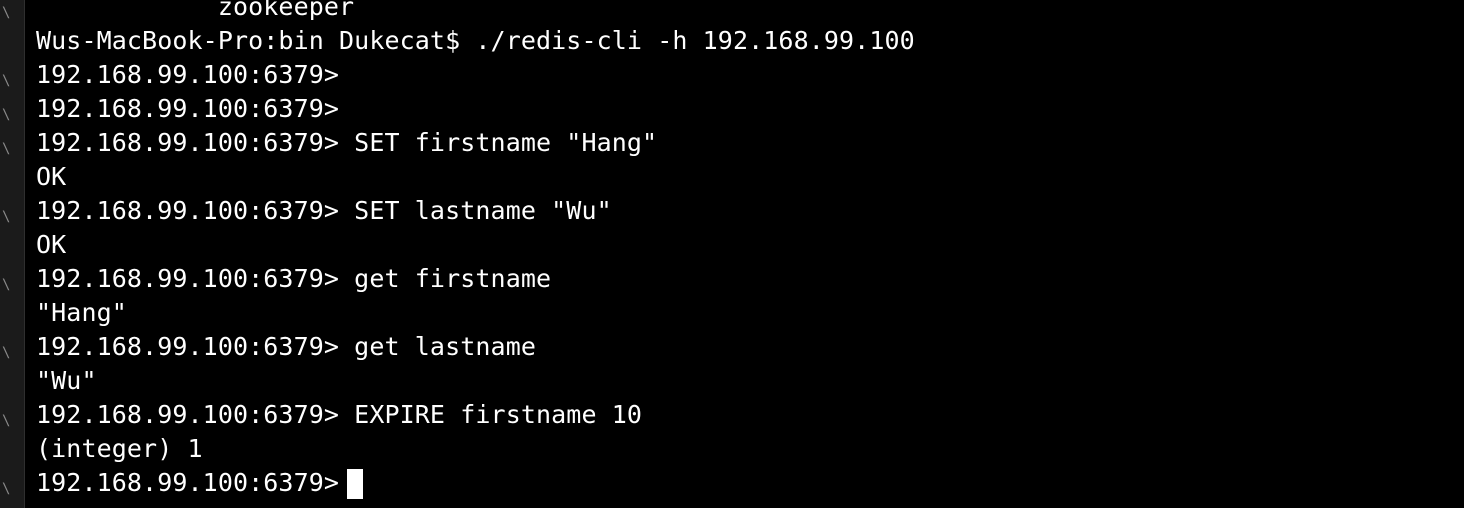  What do you see at coordinates (195, 10) in the screenshot?
I see `output-line: zookeeper` at bounding box center [195, 10].